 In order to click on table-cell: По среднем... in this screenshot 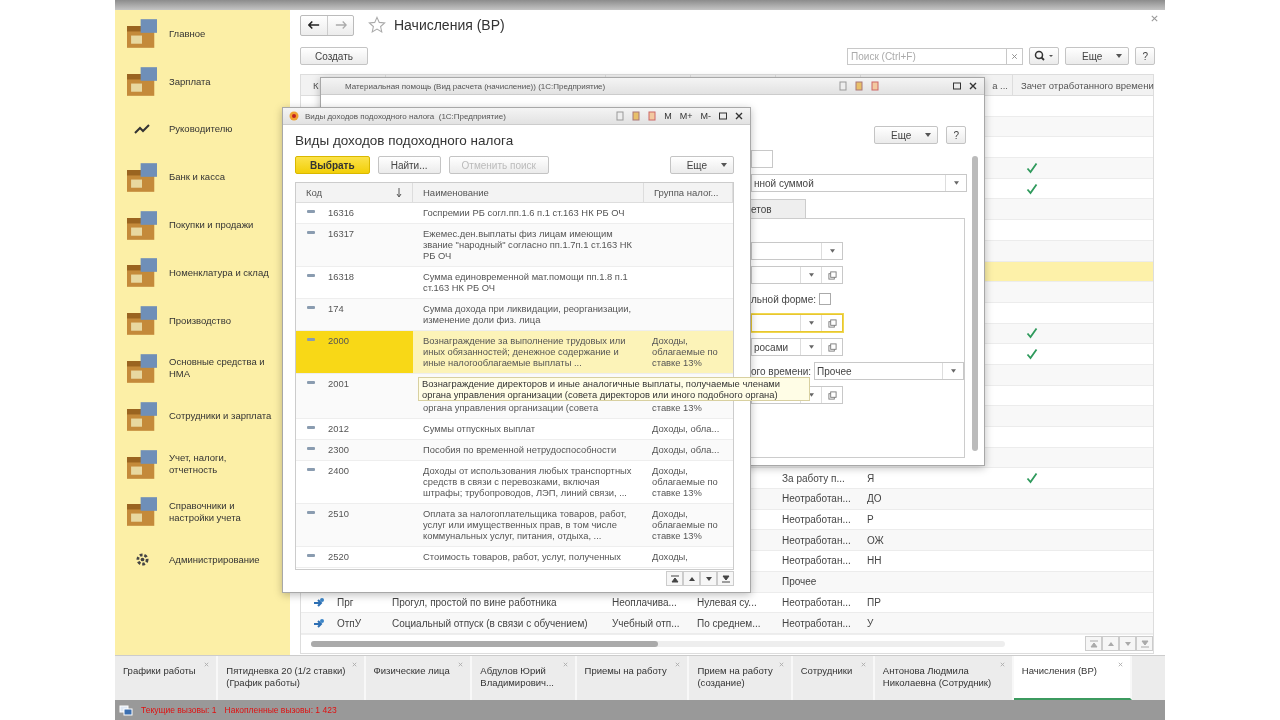, I will do `click(729, 623)`.